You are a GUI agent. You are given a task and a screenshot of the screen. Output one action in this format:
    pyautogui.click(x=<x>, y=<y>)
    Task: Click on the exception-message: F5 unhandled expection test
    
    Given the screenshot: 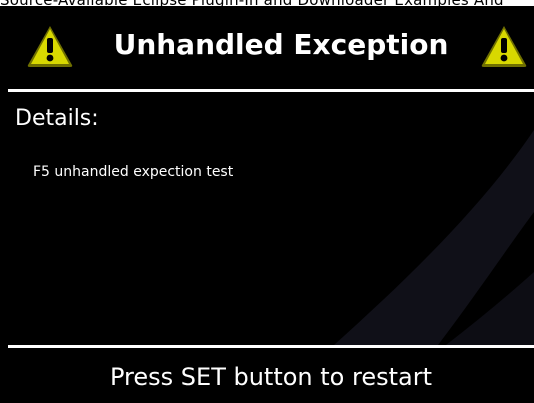 What is the action you would take?
    pyautogui.click(x=133, y=172)
    